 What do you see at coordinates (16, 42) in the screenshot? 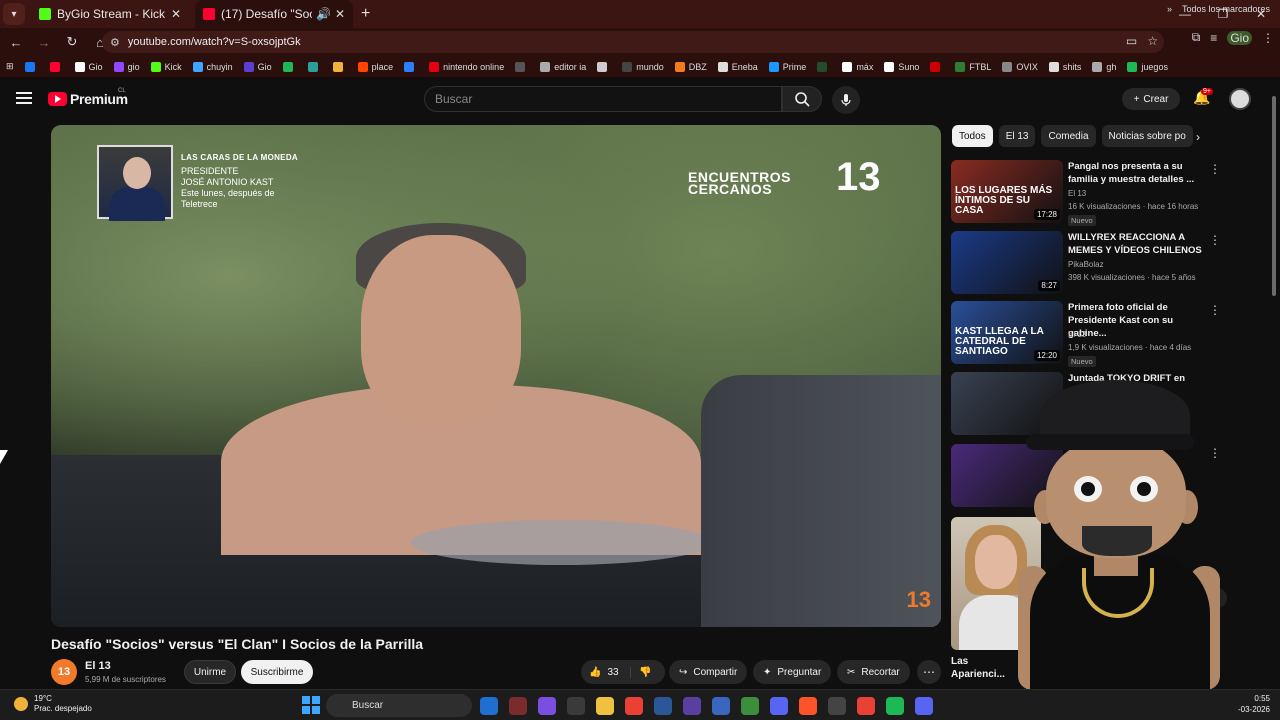
I see `back-icon: ←` at bounding box center [16, 42].